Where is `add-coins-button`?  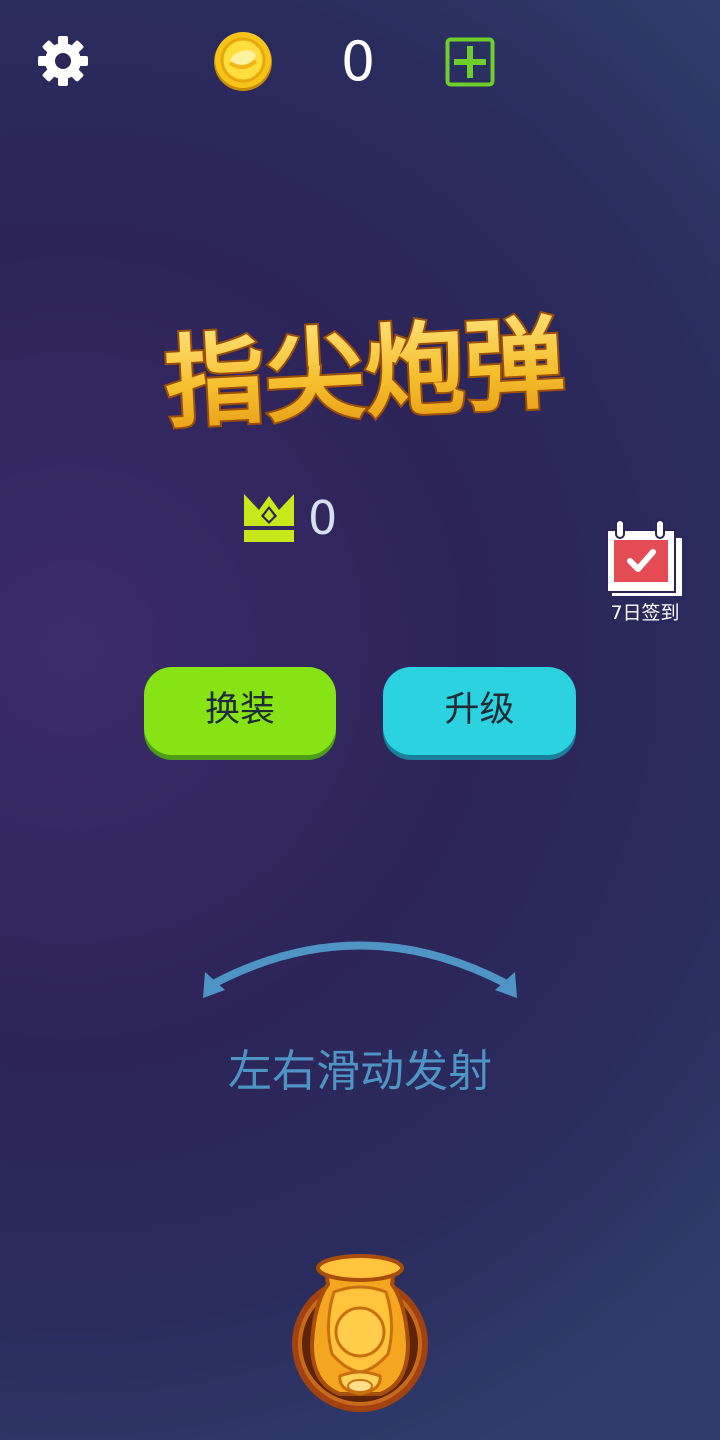 add-coins-button is located at coordinates (470, 62).